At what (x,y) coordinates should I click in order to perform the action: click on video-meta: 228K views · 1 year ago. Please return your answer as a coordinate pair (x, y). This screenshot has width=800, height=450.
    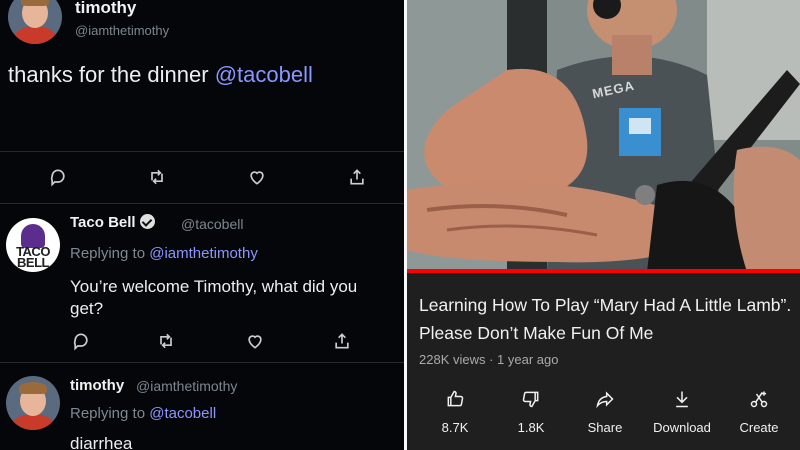
    Looking at the image, I should click on (489, 359).